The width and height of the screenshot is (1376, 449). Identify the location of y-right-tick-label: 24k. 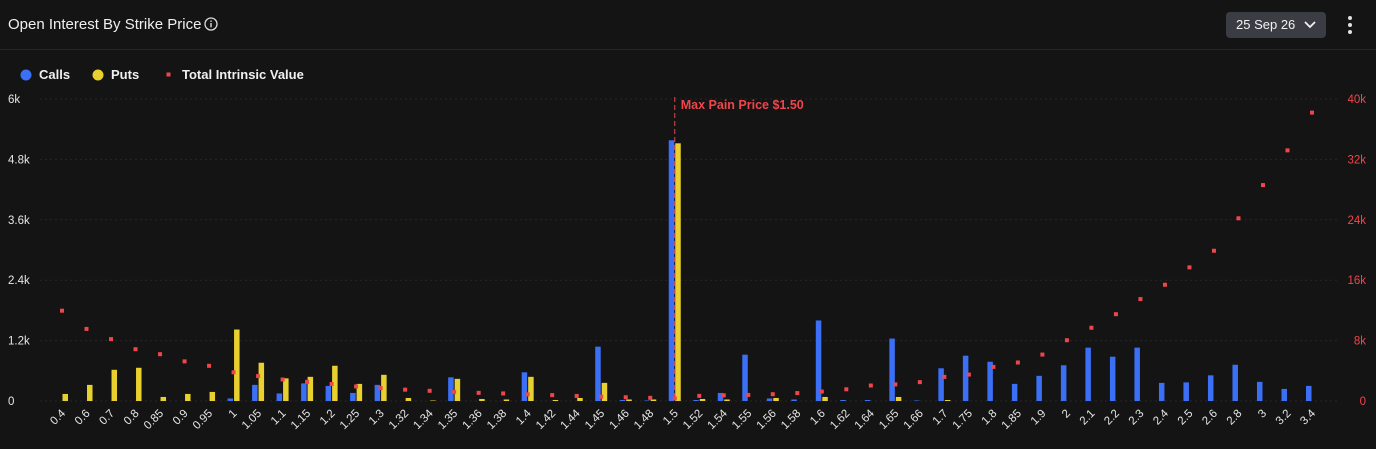
(1356, 221).